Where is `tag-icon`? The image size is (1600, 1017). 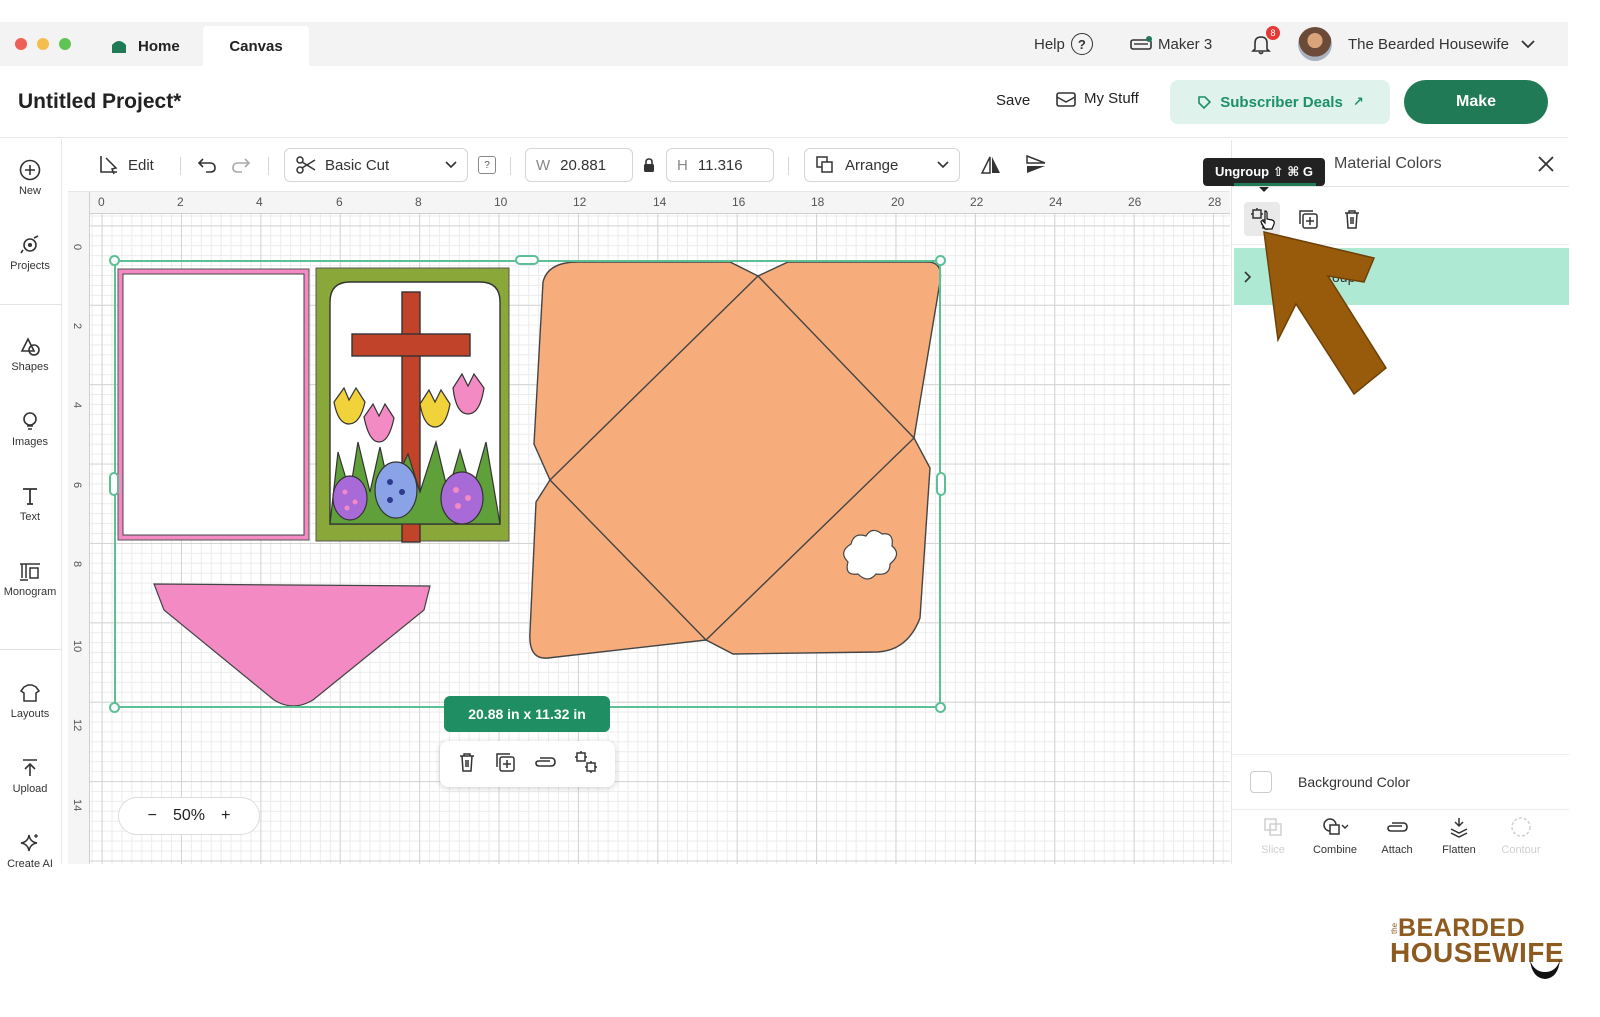 tag-icon is located at coordinates (1205, 103).